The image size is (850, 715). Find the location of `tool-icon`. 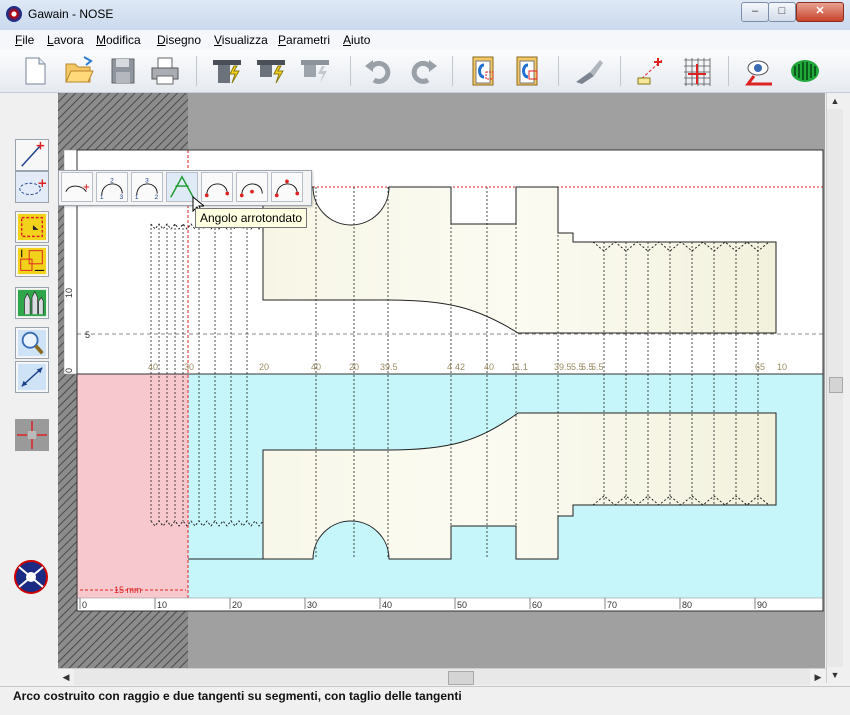

tool-icon is located at coordinates (589, 71).